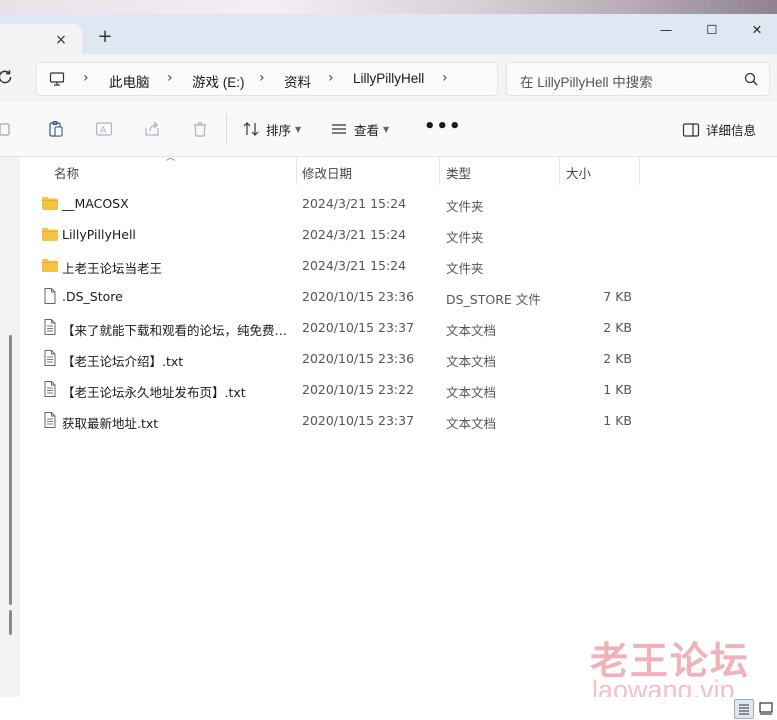  I want to click on file-row: 获取最新地址.txt 2020/10/15 23:37 文本文档 1 KB, so click(370, 420).